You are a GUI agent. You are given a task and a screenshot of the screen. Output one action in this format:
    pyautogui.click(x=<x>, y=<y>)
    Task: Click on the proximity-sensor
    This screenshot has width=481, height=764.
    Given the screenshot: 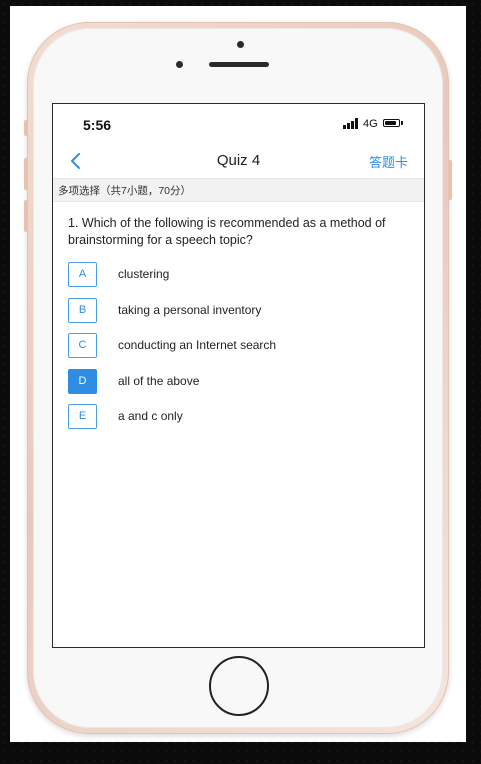 What is the action you would take?
    pyautogui.click(x=179, y=64)
    